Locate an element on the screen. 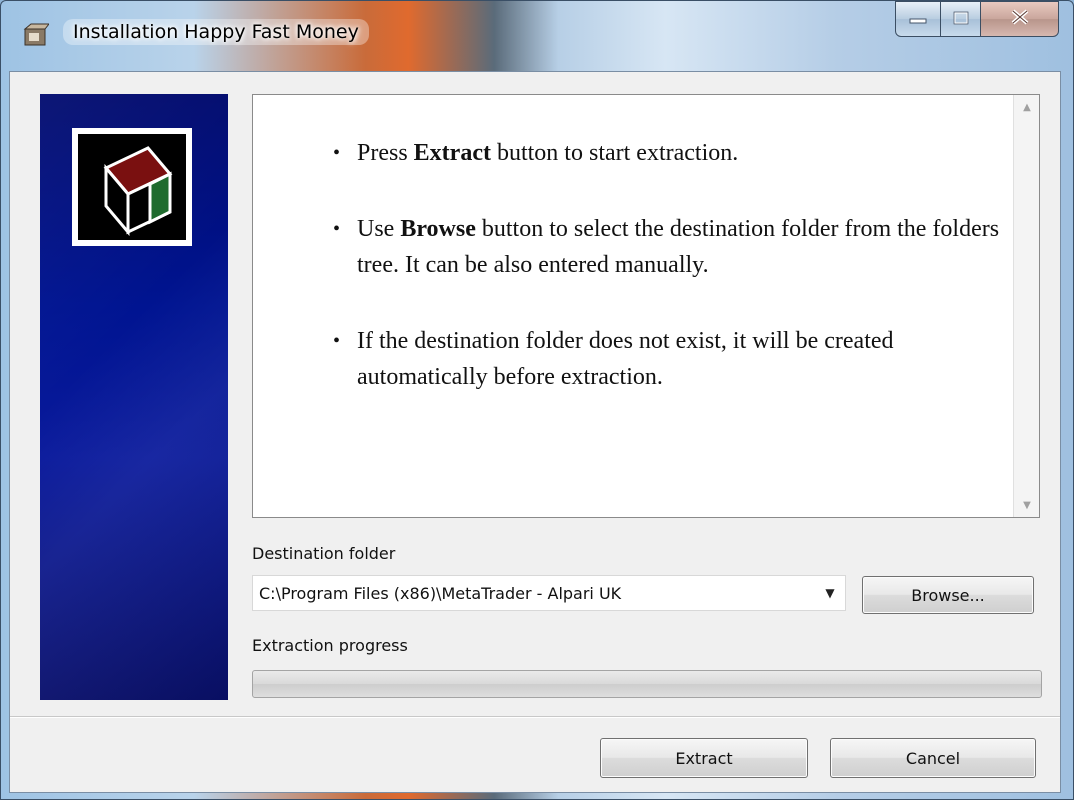  caption-buttons is located at coordinates (977, 20).